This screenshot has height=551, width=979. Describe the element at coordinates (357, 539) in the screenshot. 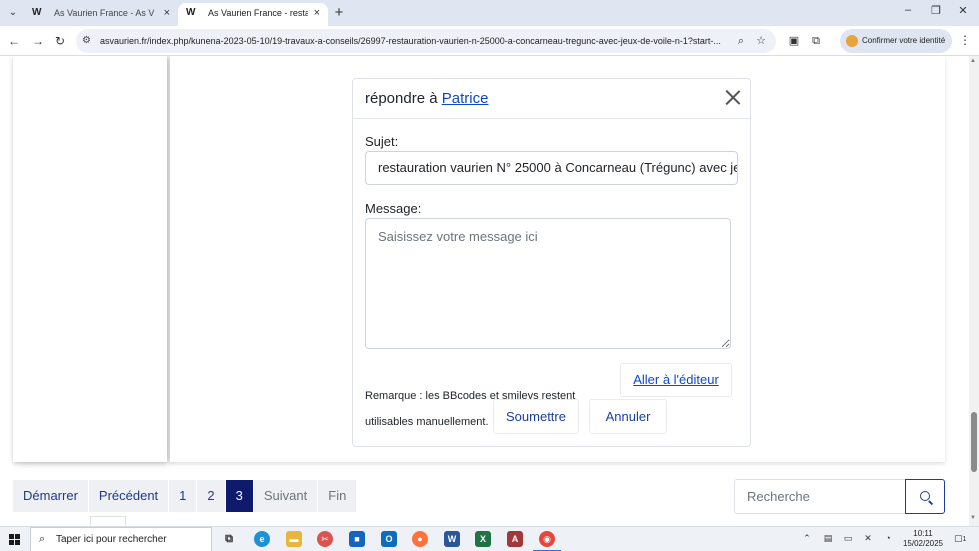

I see `store-app-icon: ■` at that location.